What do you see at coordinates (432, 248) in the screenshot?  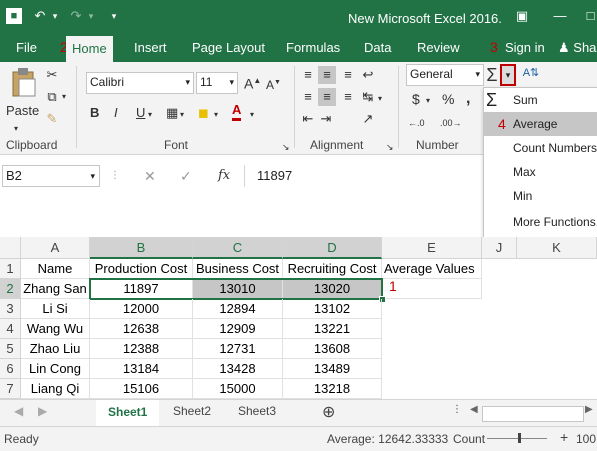 I see `column-header-e: E` at bounding box center [432, 248].